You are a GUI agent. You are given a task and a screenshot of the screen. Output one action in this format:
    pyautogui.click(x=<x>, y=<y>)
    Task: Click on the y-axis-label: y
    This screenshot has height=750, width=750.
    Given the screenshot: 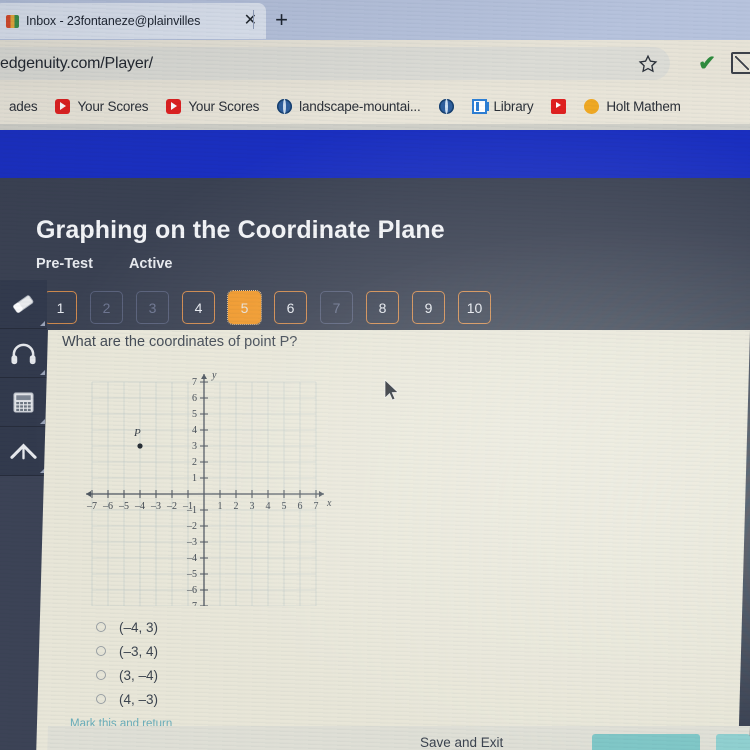 What is the action you would take?
    pyautogui.click(x=214, y=375)
    